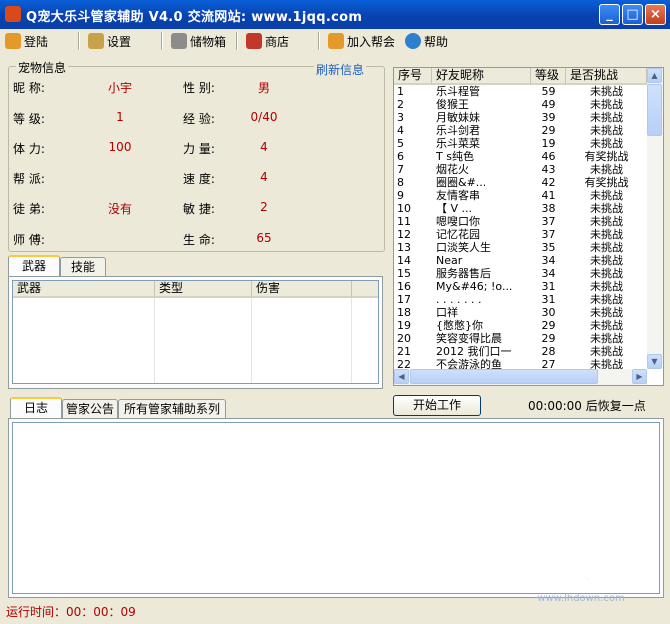 This screenshot has width=670, height=624. What do you see at coordinates (426, 41) in the screenshot?
I see `help-button: 帮助` at bounding box center [426, 41].